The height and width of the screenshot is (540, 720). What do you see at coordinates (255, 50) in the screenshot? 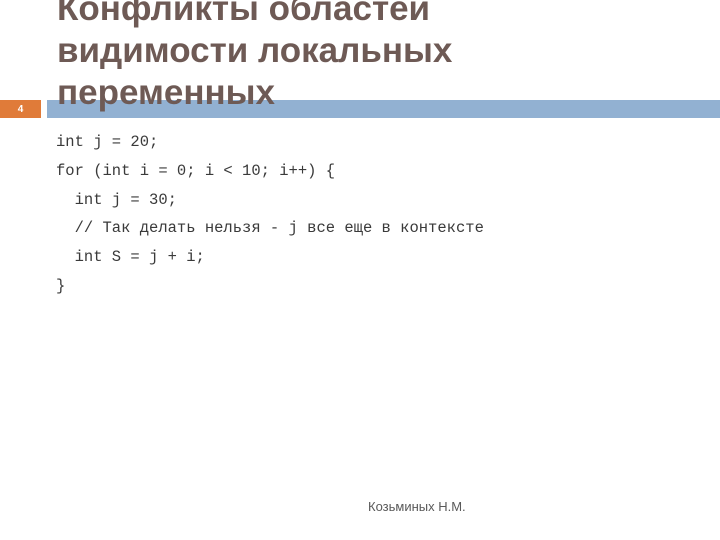
I see `title-line: видимости локальных` at bounding box center [255, 50].